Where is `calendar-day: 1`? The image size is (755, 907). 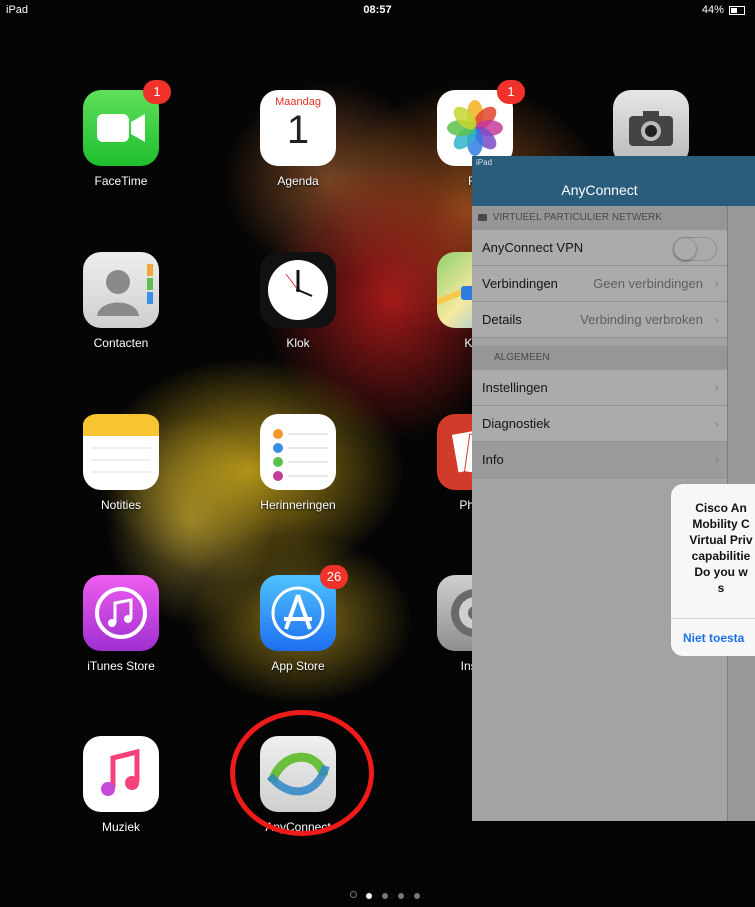
calendar-day: 1 is located at coordinates (298, 130).